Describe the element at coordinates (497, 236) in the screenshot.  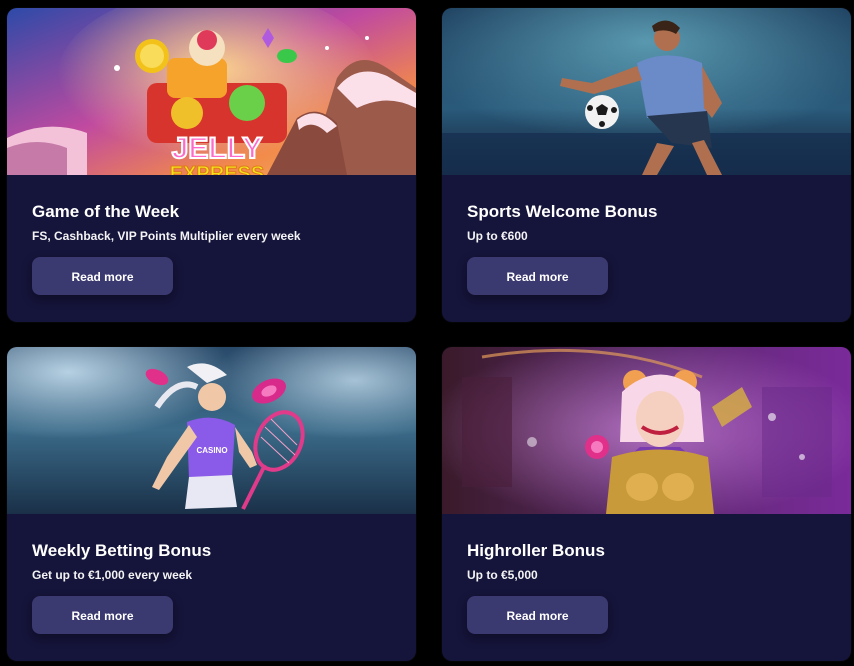
I see `promo-subtitle: Up to €600` at that location.